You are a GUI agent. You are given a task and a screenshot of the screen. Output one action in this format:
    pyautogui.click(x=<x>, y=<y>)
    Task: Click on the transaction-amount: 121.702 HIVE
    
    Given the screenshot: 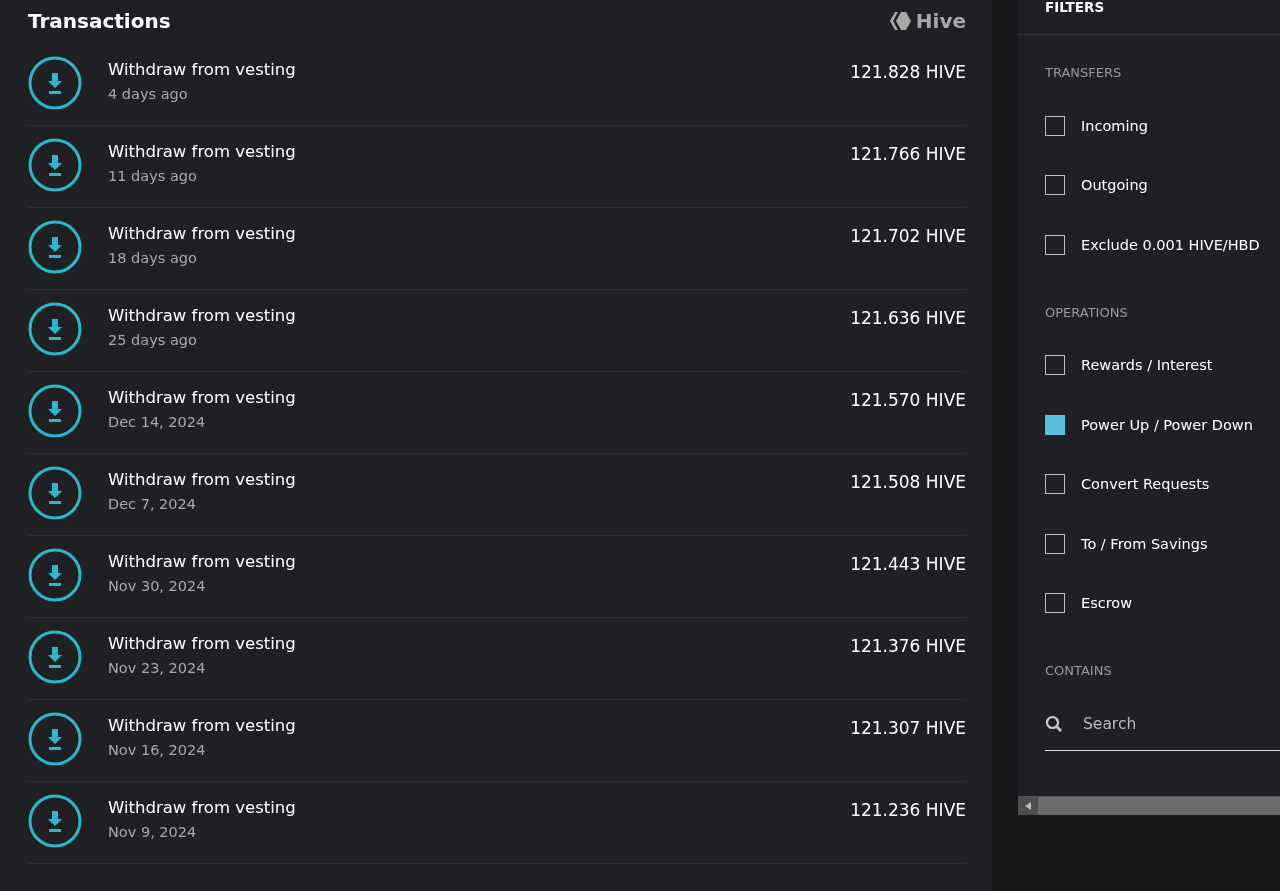 What is the action you would take?
    pyautogui.click(x=908, y=235)
    